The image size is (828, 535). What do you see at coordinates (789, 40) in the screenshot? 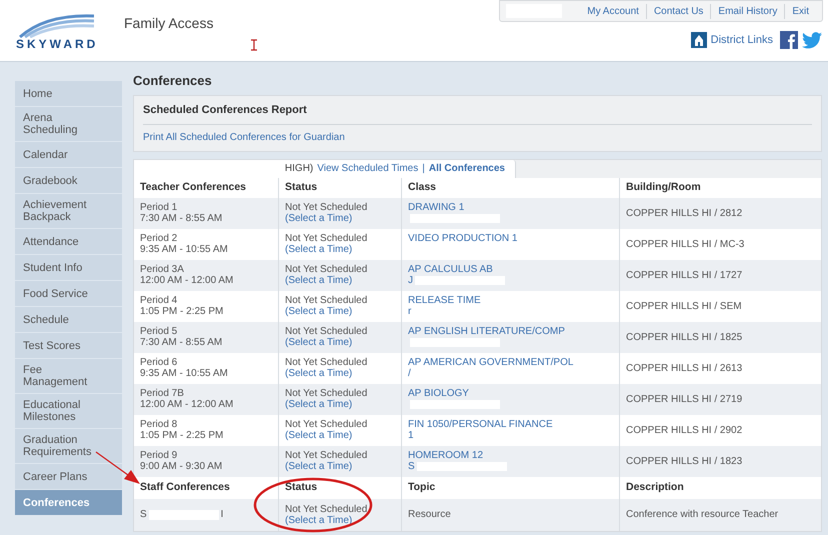
I see `facebook-icon` at bounding box center [789, 40].